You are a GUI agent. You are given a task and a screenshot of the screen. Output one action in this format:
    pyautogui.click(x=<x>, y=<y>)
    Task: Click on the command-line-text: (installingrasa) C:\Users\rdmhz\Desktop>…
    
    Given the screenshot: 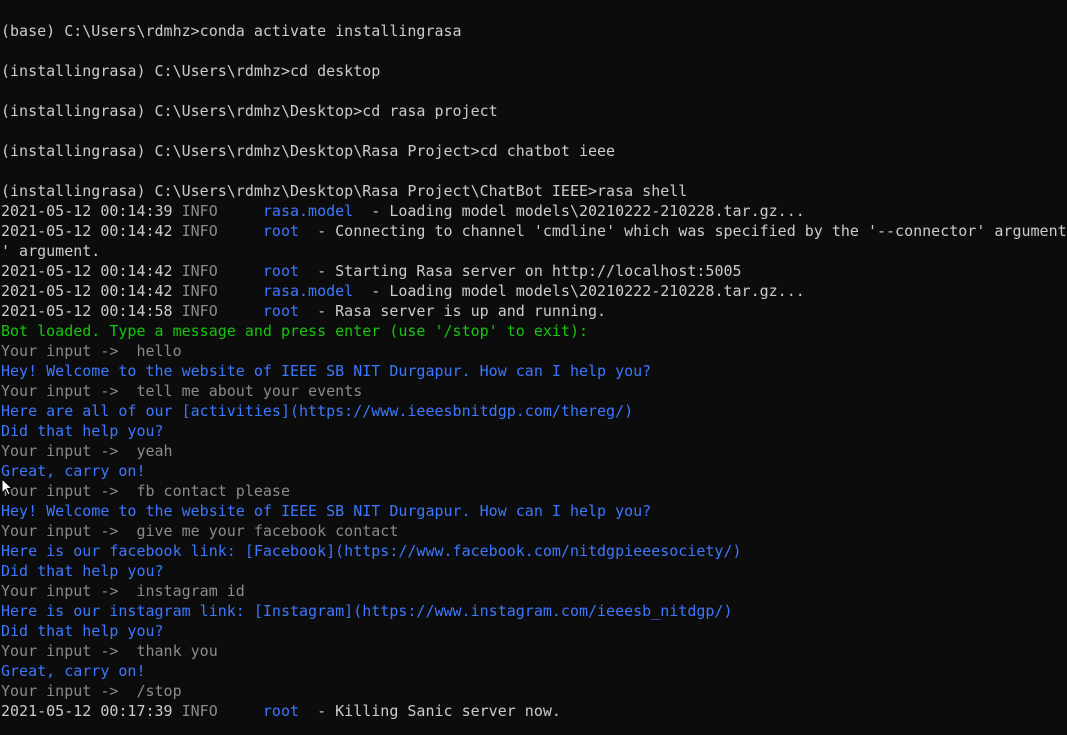 What is the action you would take?
    pyautogui.click(x=249, y=111)
    